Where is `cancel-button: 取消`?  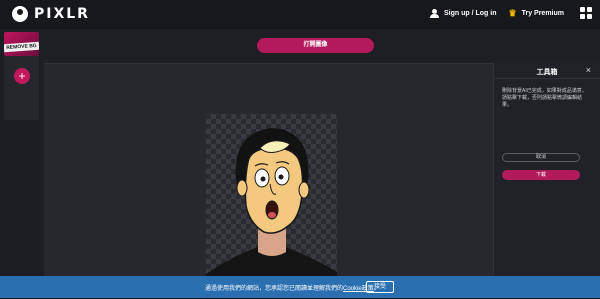
cancel-button: 取消 is located at coordinates (541, 157).